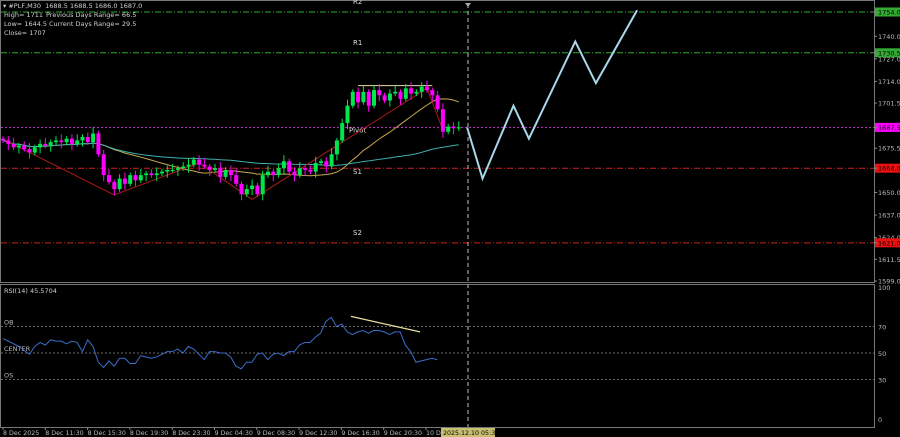  I want to click on price-tick-label: 1740.0, so click(889, 37).